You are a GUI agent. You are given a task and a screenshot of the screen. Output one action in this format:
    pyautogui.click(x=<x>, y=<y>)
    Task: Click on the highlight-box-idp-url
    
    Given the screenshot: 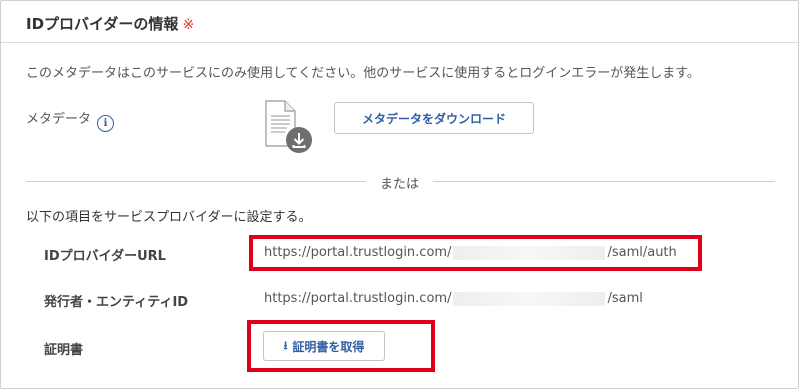 What is the action you would take?
    pyautogui.click(x=475, y=253)
    